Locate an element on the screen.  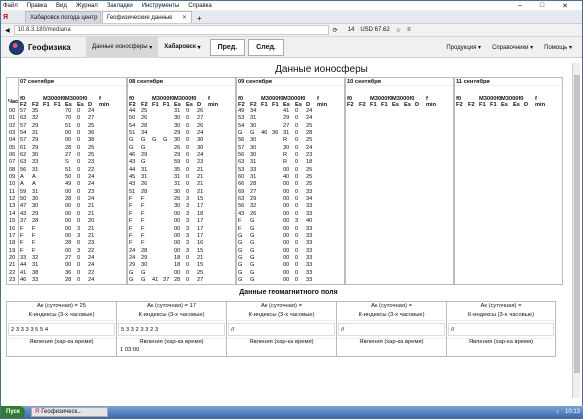
table-cell: 31 is located at coordinates (286, 133).